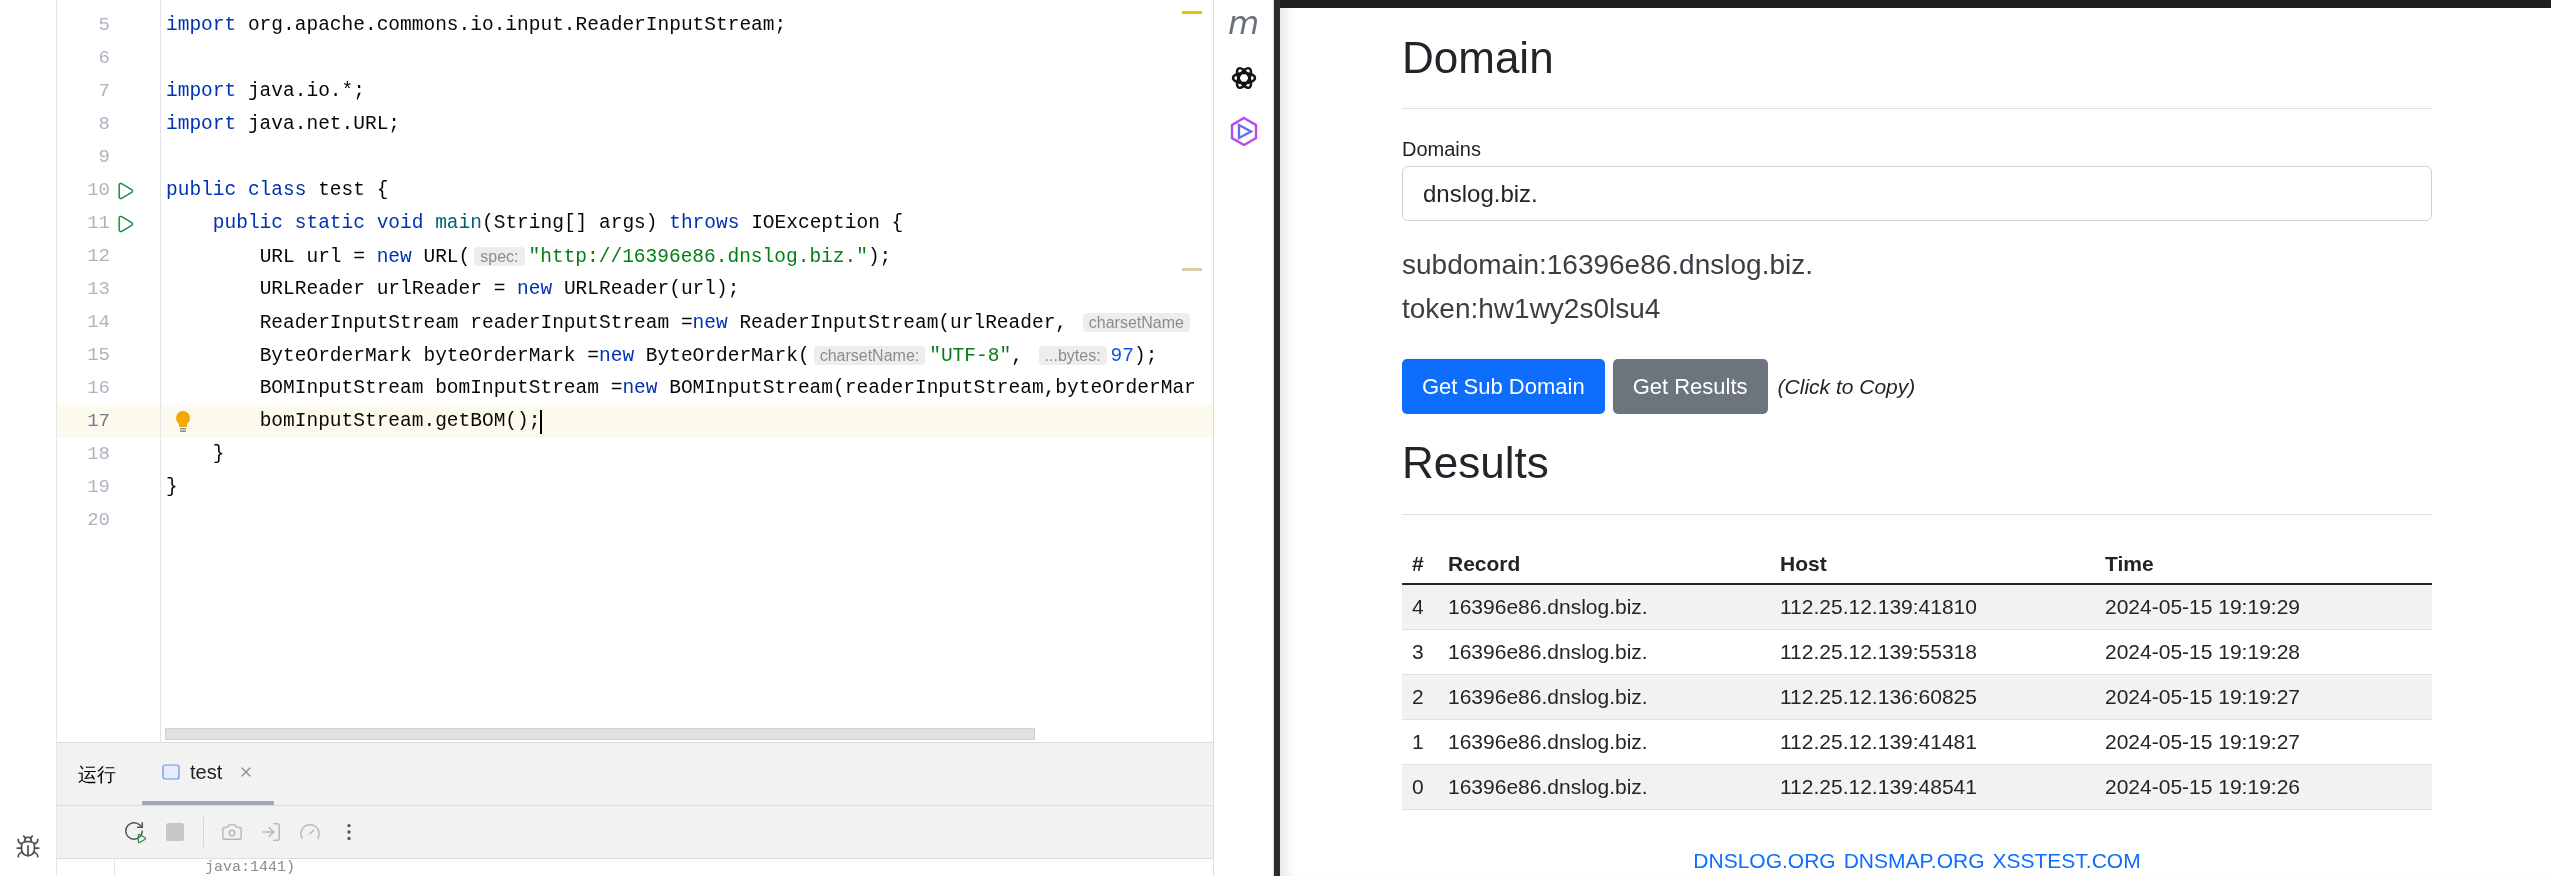  Describe the element at coordinates (98, 389) in the screenshot. I see `line-number: 16` at that location.